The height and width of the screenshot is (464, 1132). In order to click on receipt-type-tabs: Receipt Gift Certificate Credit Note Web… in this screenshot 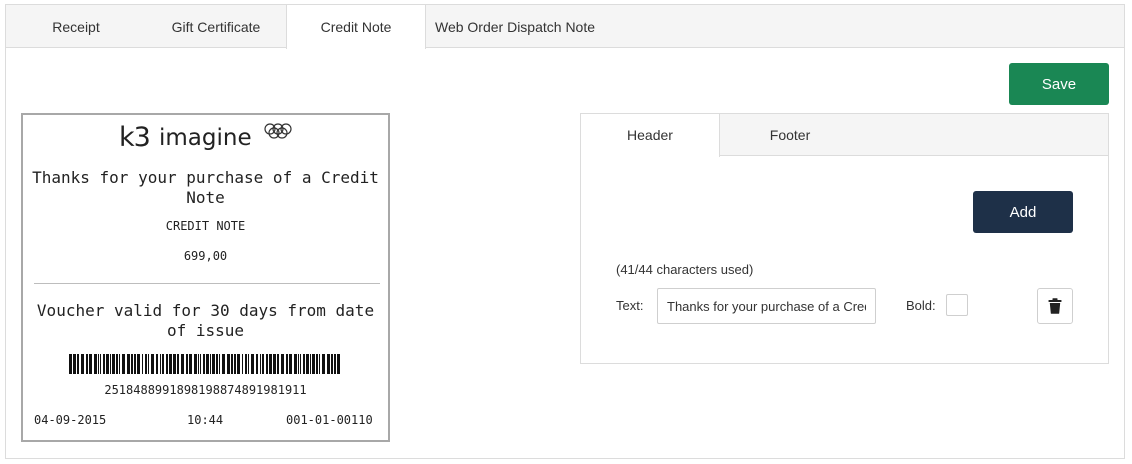, I will do `click(565, 27)`.